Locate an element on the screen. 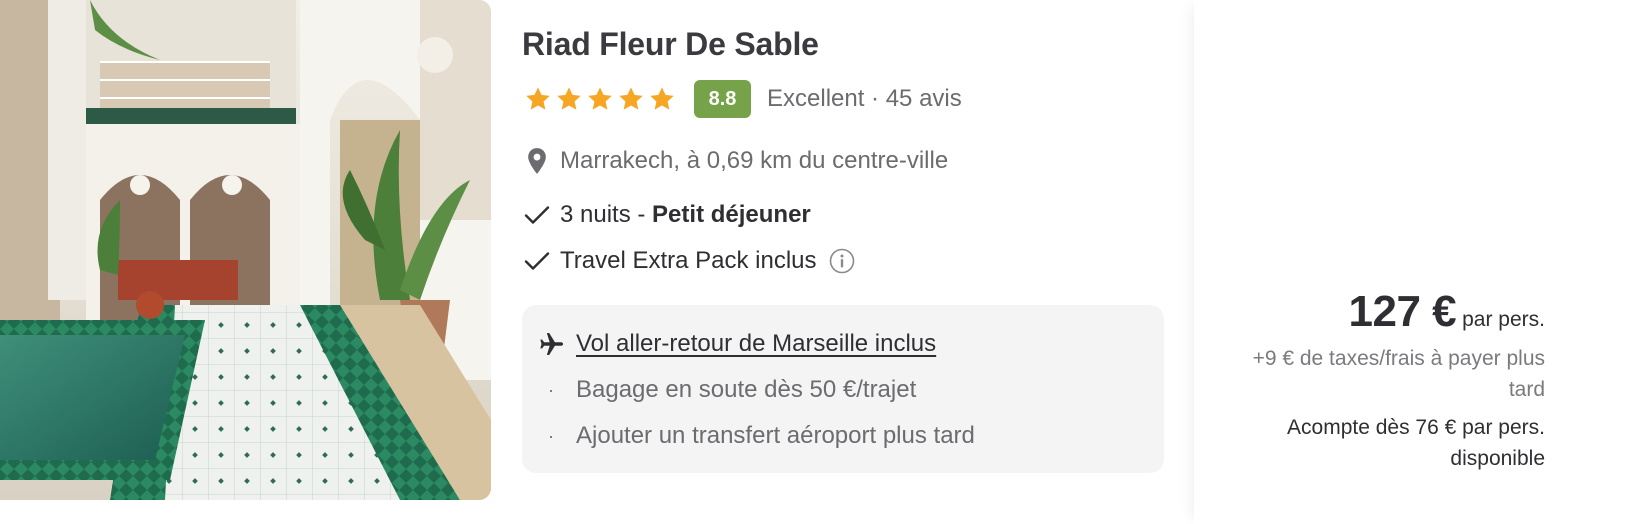 Image resolution: width=1642 pixels, height=524 pixels. star-rating is located at coordinates (600, 99).